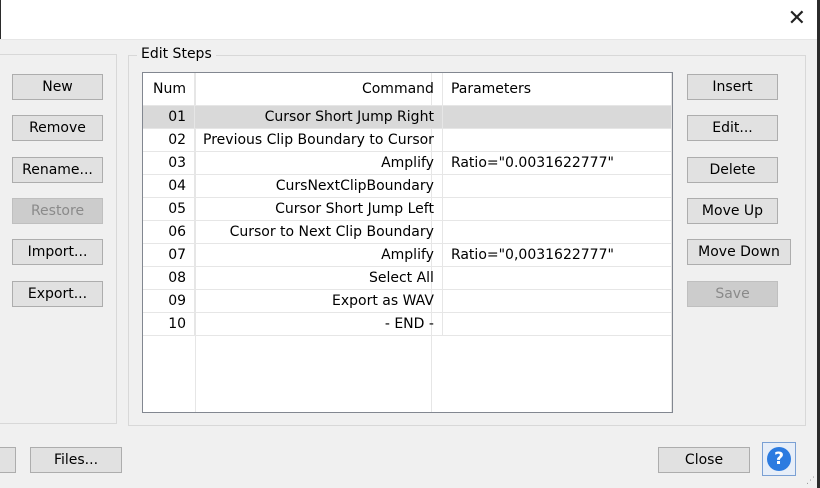 The height and width of the screenshot is (488, 820). What do you see at coordinates (732, 170) in the screenshot?
I see `delete-button: Delete` at bounding box center [732, 170].